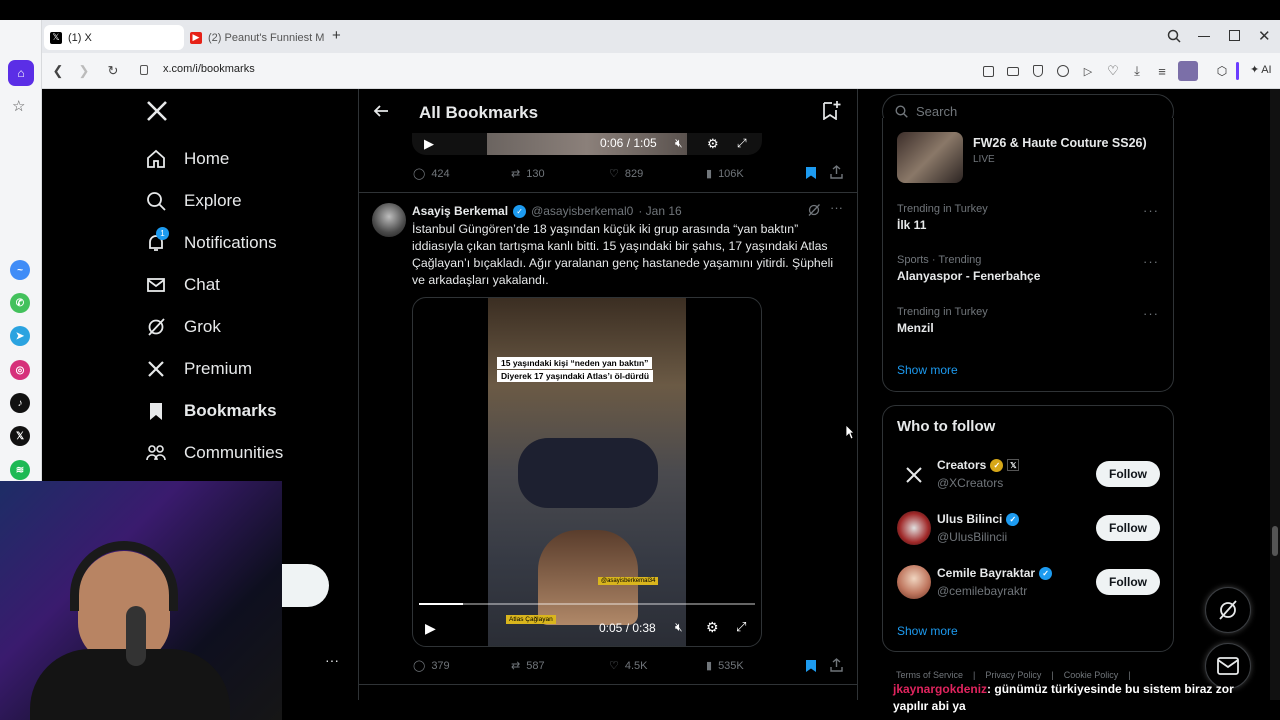  I want to click on nav-explore: Explore, so click(194, 201).